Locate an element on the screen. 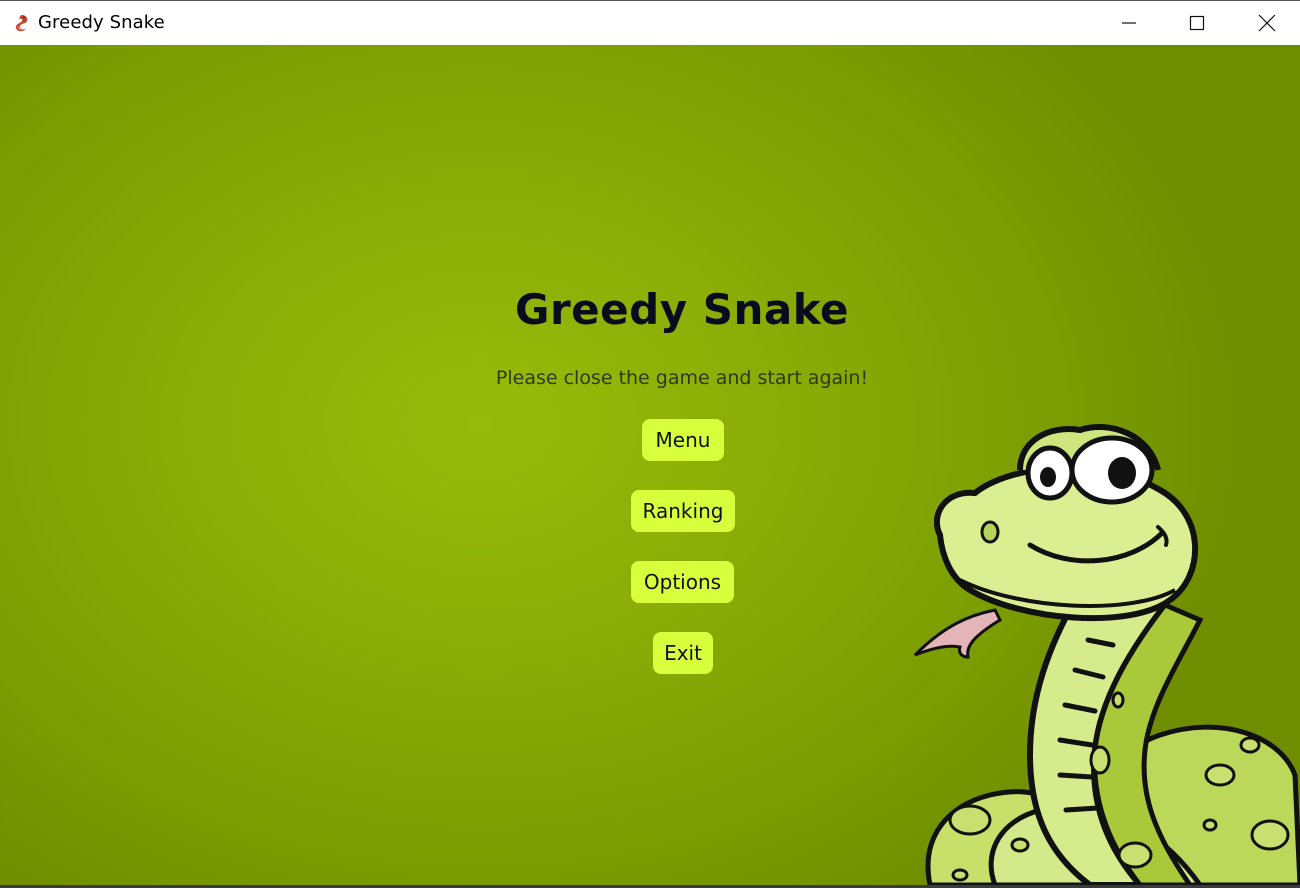  close-icon is located at coordinates (1267, 23).